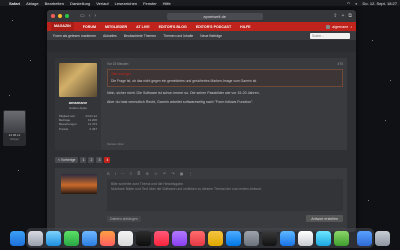  Describe the element at coordinates (138, 174) in the screenshot. I see `align-icon: ≣` at that location.